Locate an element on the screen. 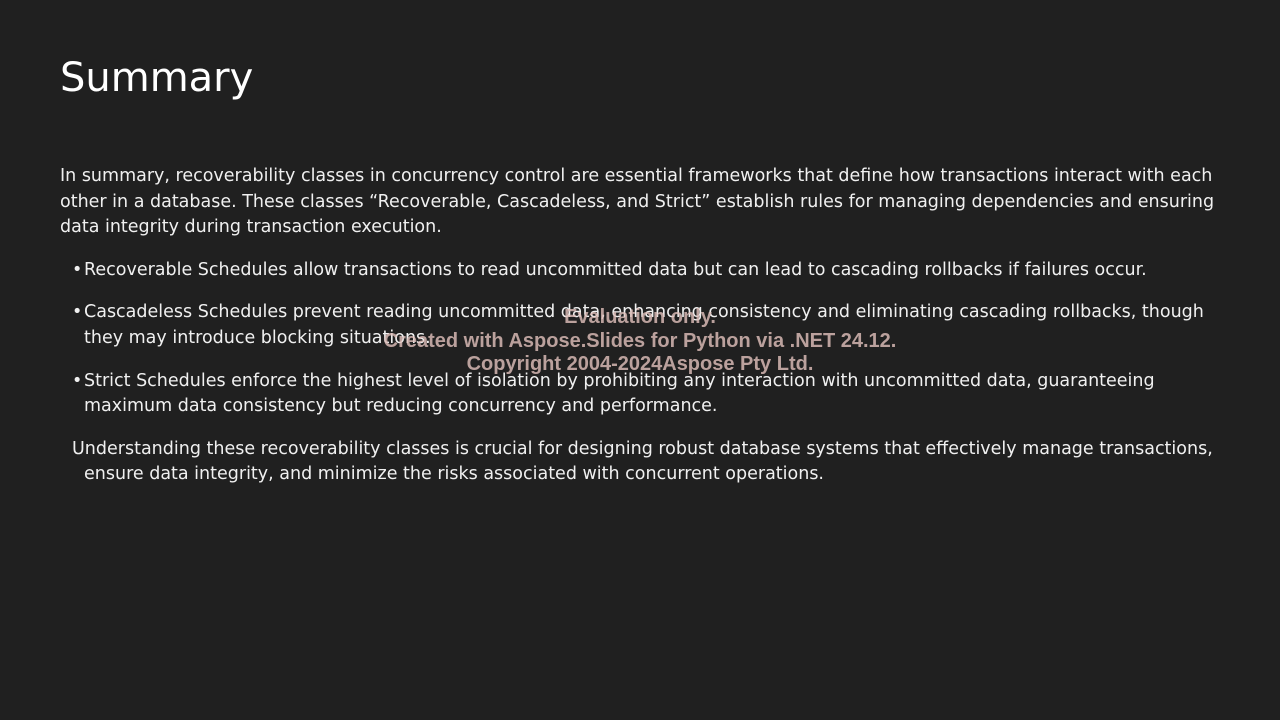  slide-title: Summary is located at coordinates (157, 78).